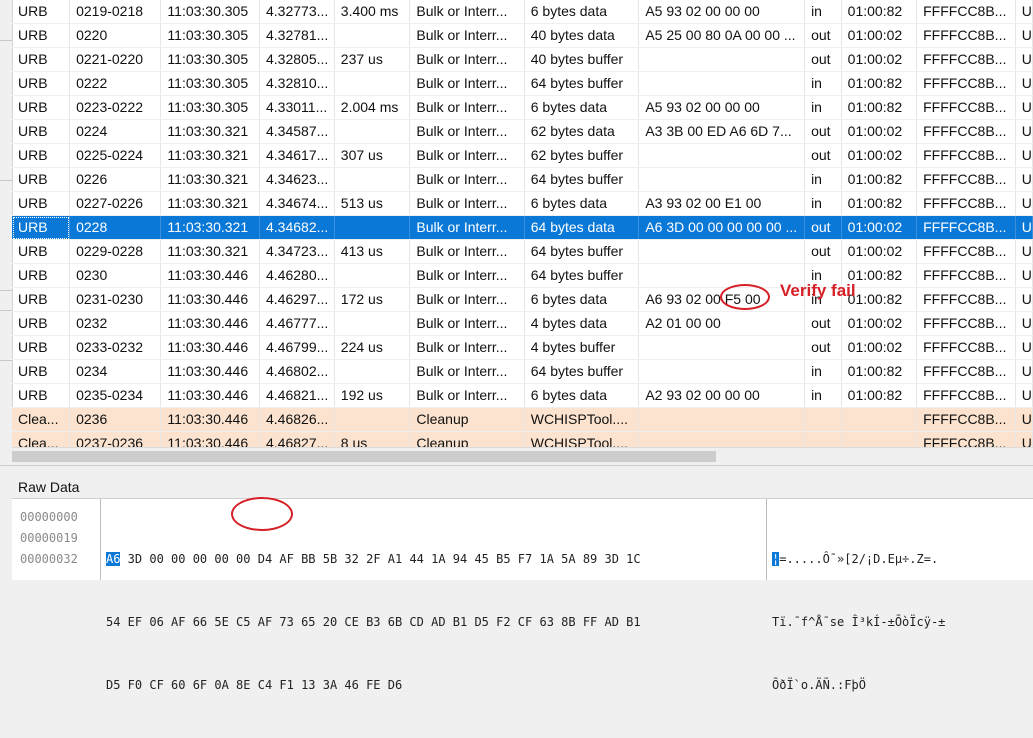 This screenshot has width=1033, height=738. I want to click on cell-duration: 224 us, so click(372, 347).